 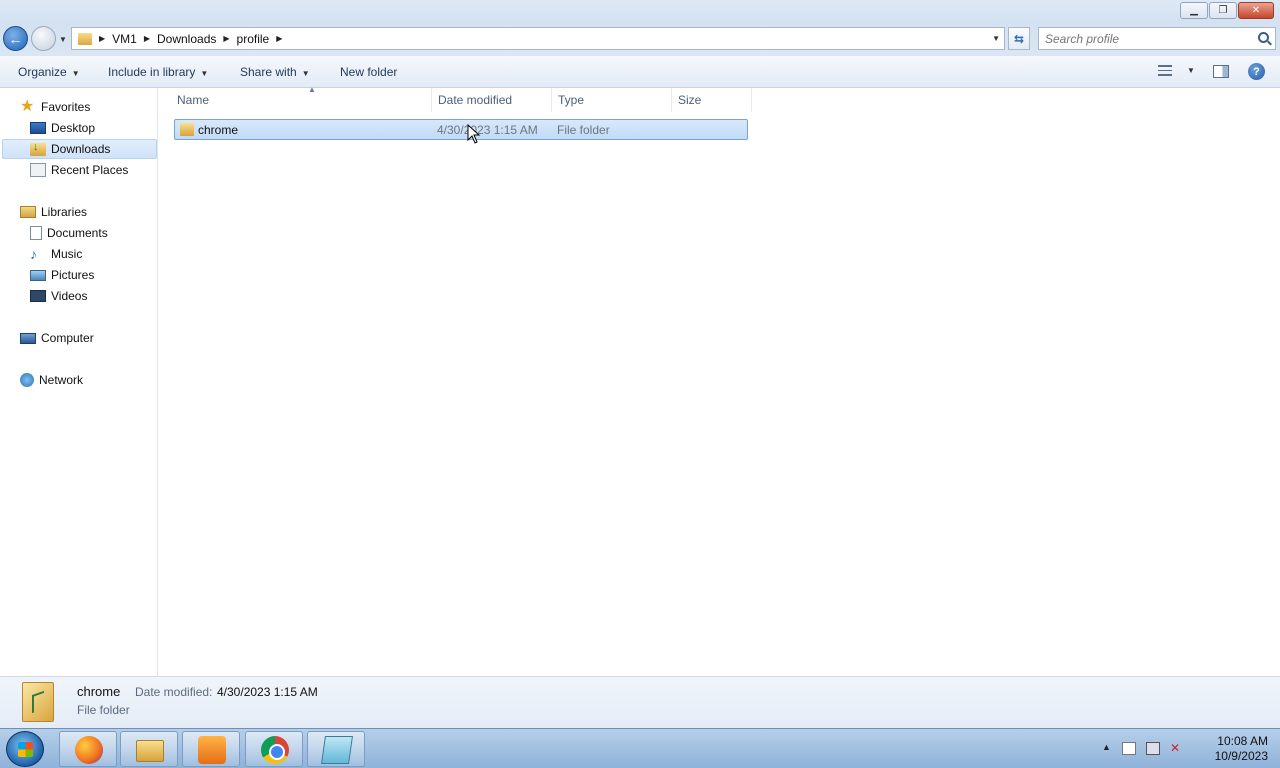 I want to click on taskbar-media-player, so click(x=211, y=749).